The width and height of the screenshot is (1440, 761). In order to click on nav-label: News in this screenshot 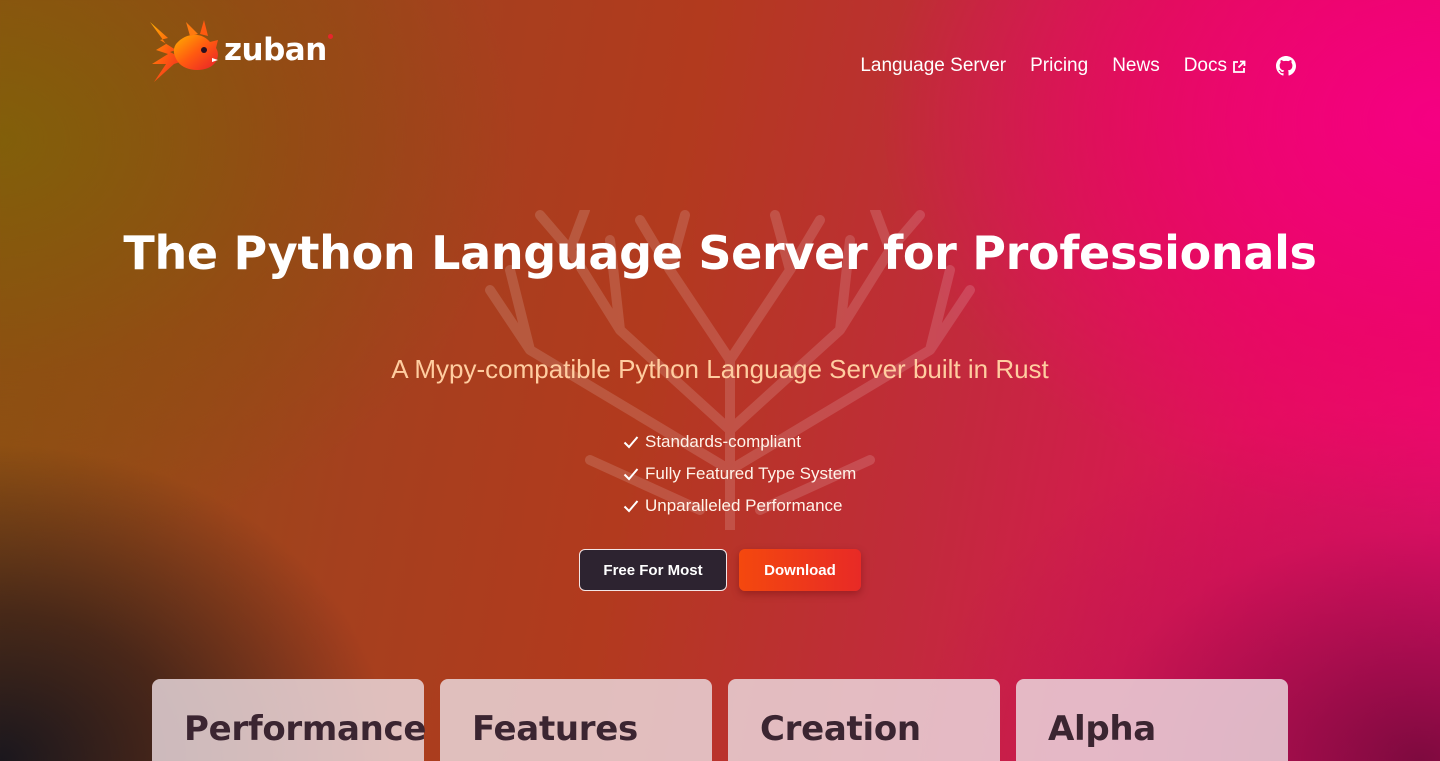, I will do `click(1136, 65)`.